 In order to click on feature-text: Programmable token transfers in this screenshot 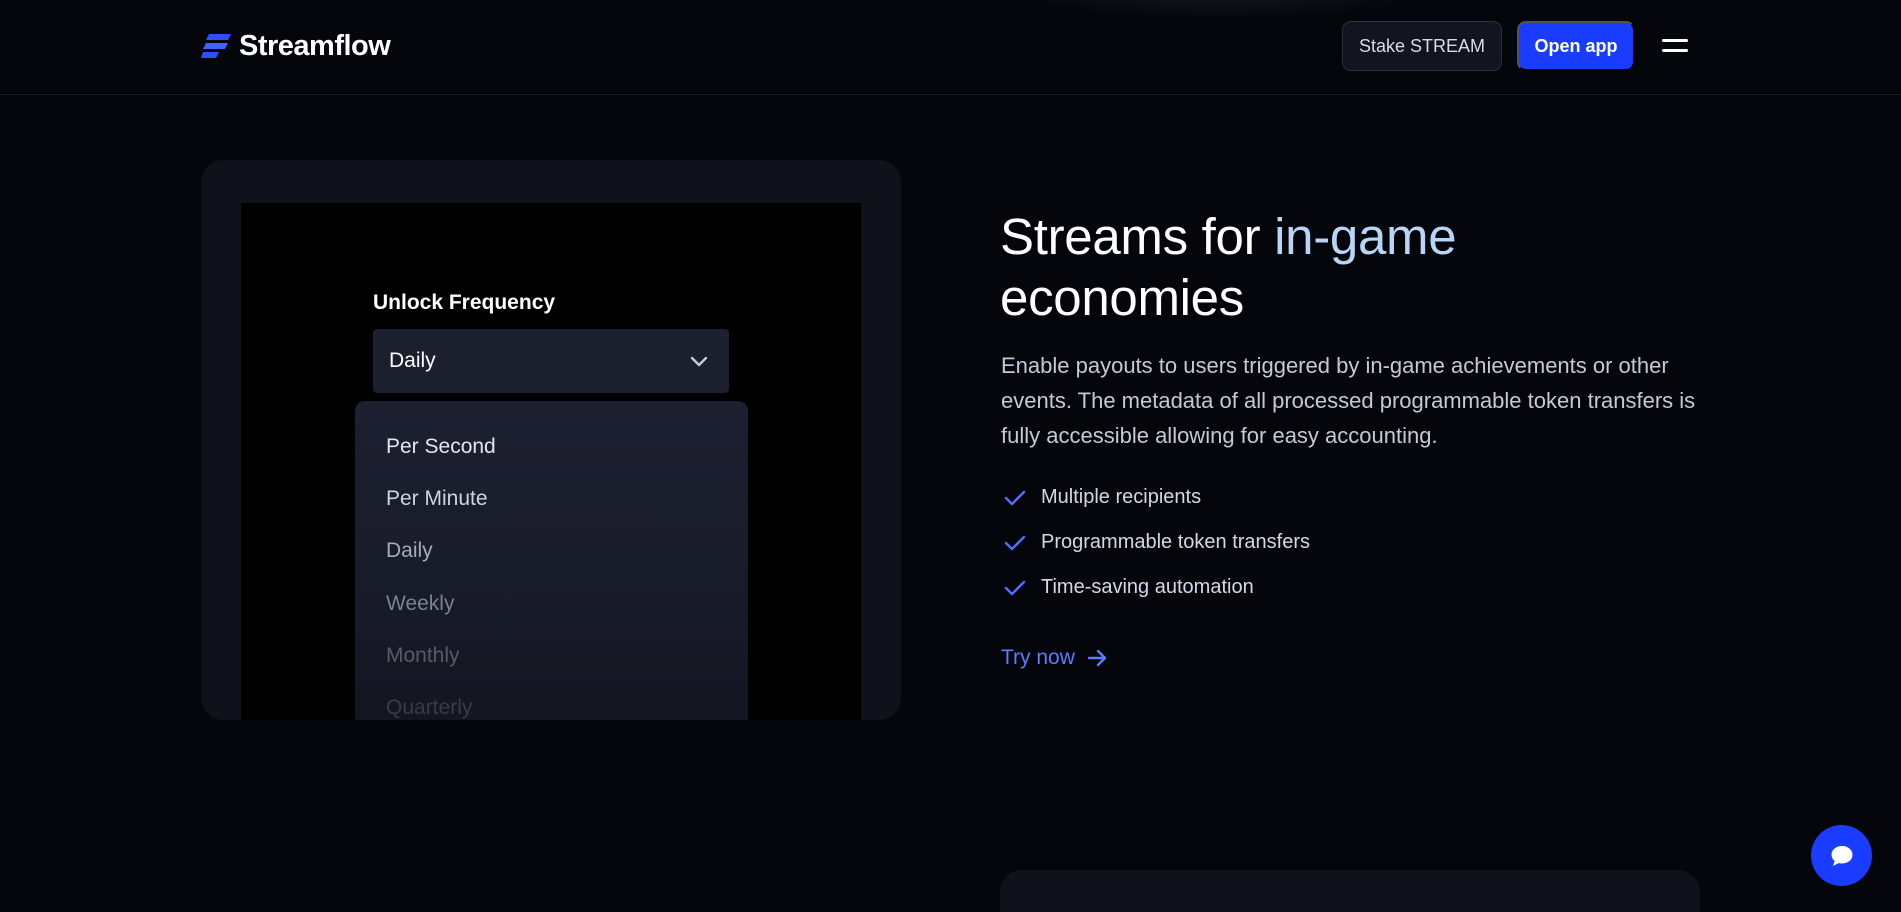, I will do `click(1176, 542)`.